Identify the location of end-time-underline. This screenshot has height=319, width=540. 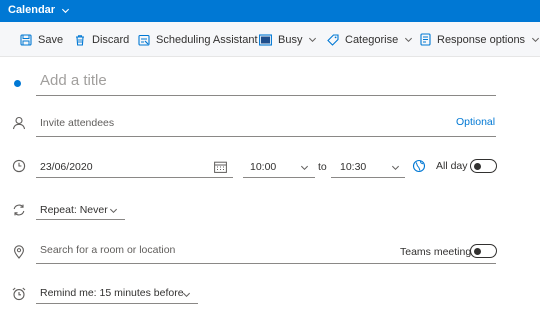
(368, 177).